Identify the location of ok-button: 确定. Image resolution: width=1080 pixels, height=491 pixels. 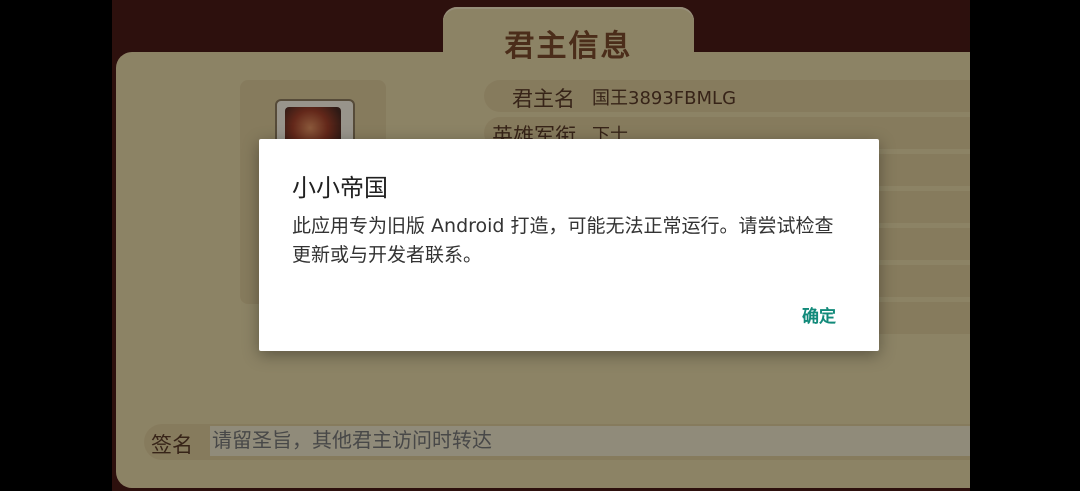
(819, 314).